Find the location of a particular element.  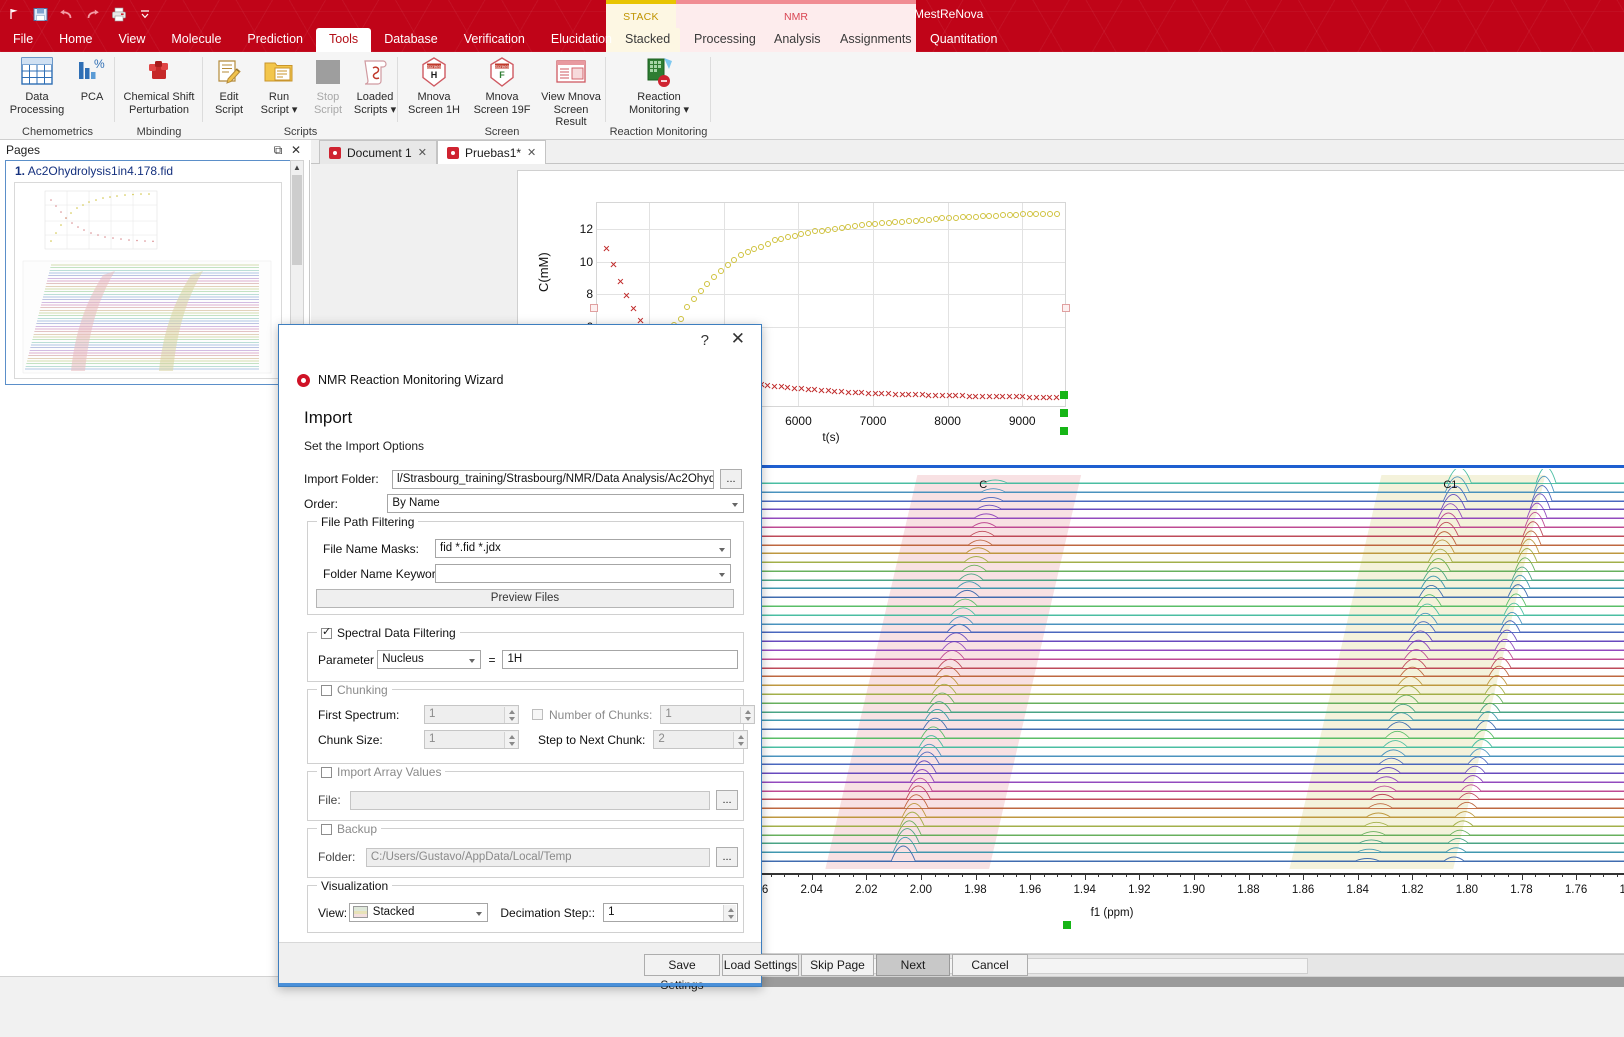

ribbon-tab-verification: Verification is located at coordinates (494, 40).